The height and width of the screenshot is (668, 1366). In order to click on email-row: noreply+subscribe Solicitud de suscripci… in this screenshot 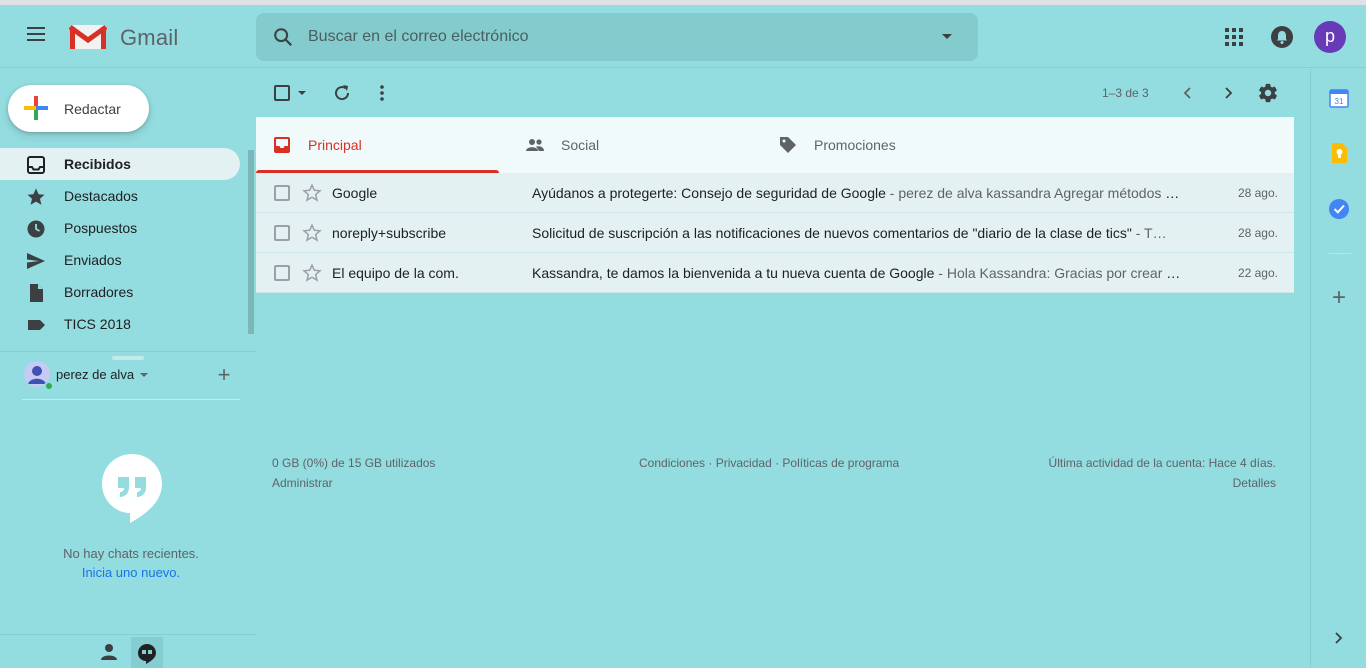, I will do `click(775, 233)`.